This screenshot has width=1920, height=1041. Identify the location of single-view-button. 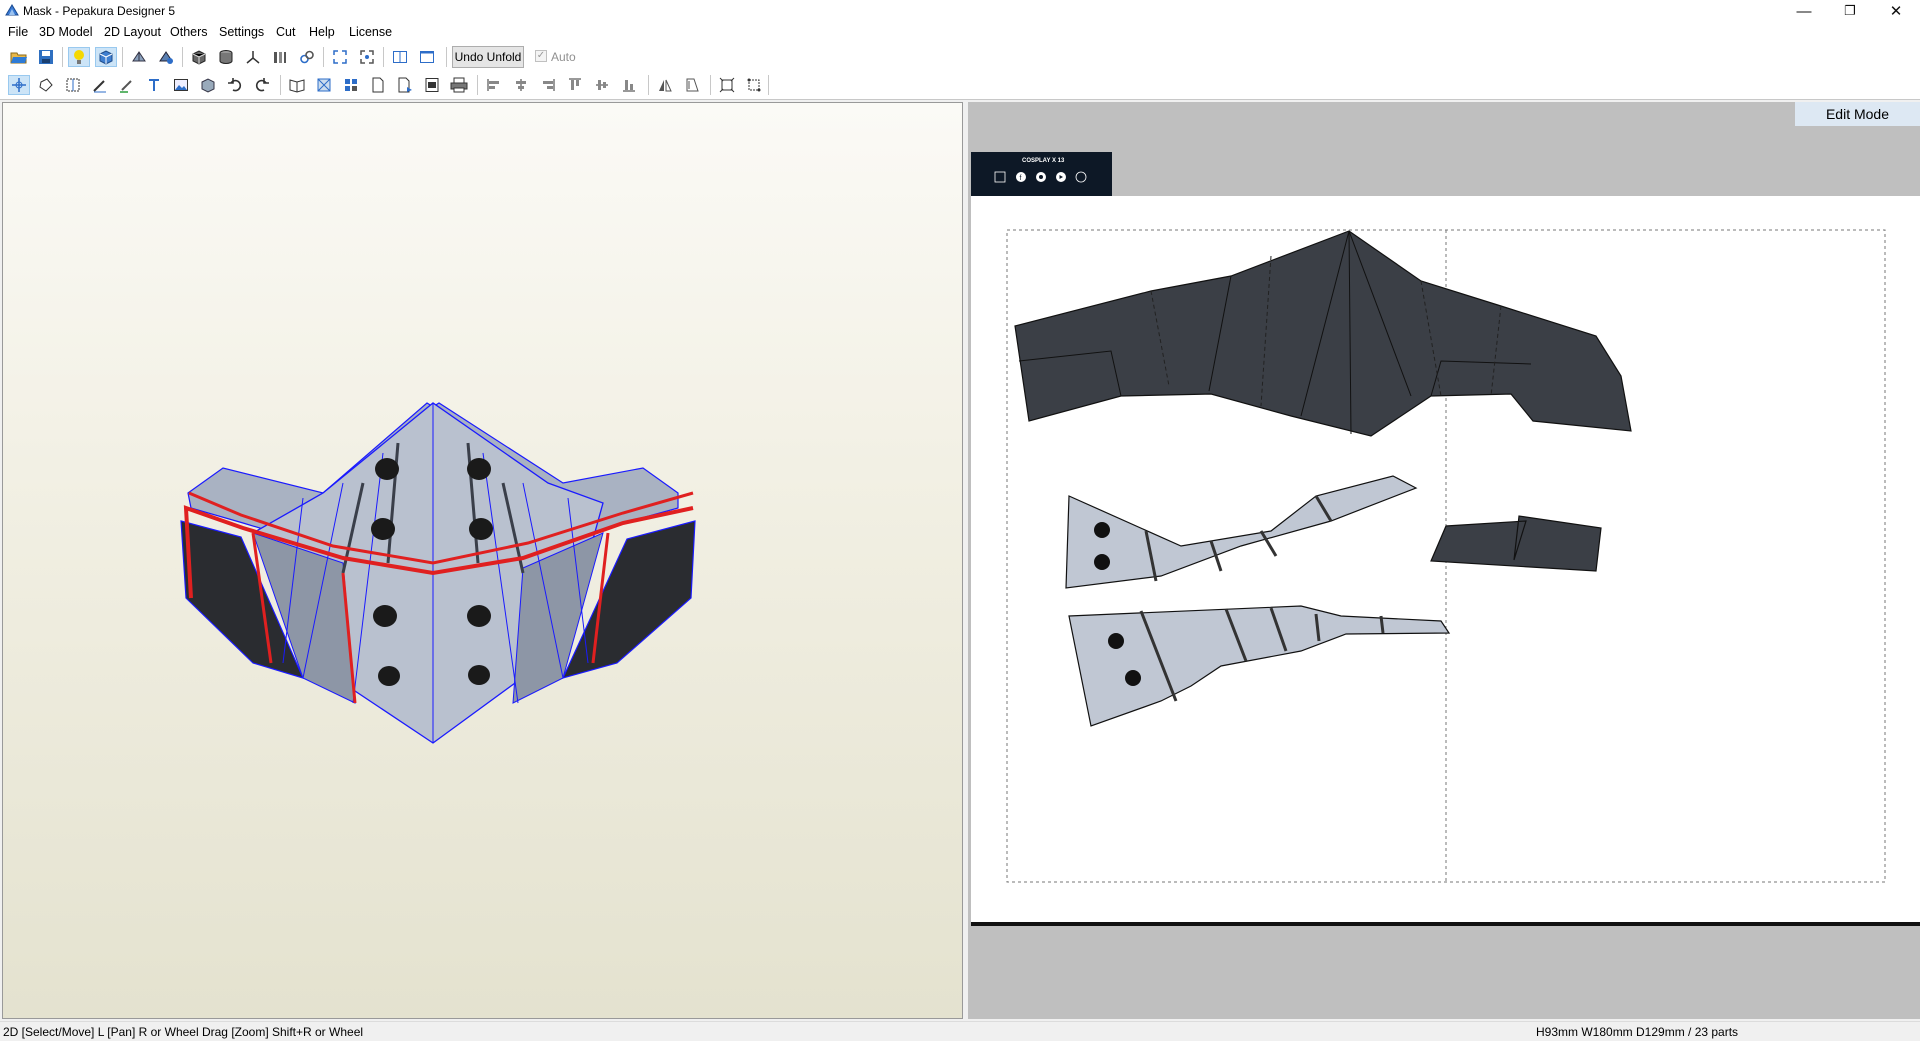
(427, 57).